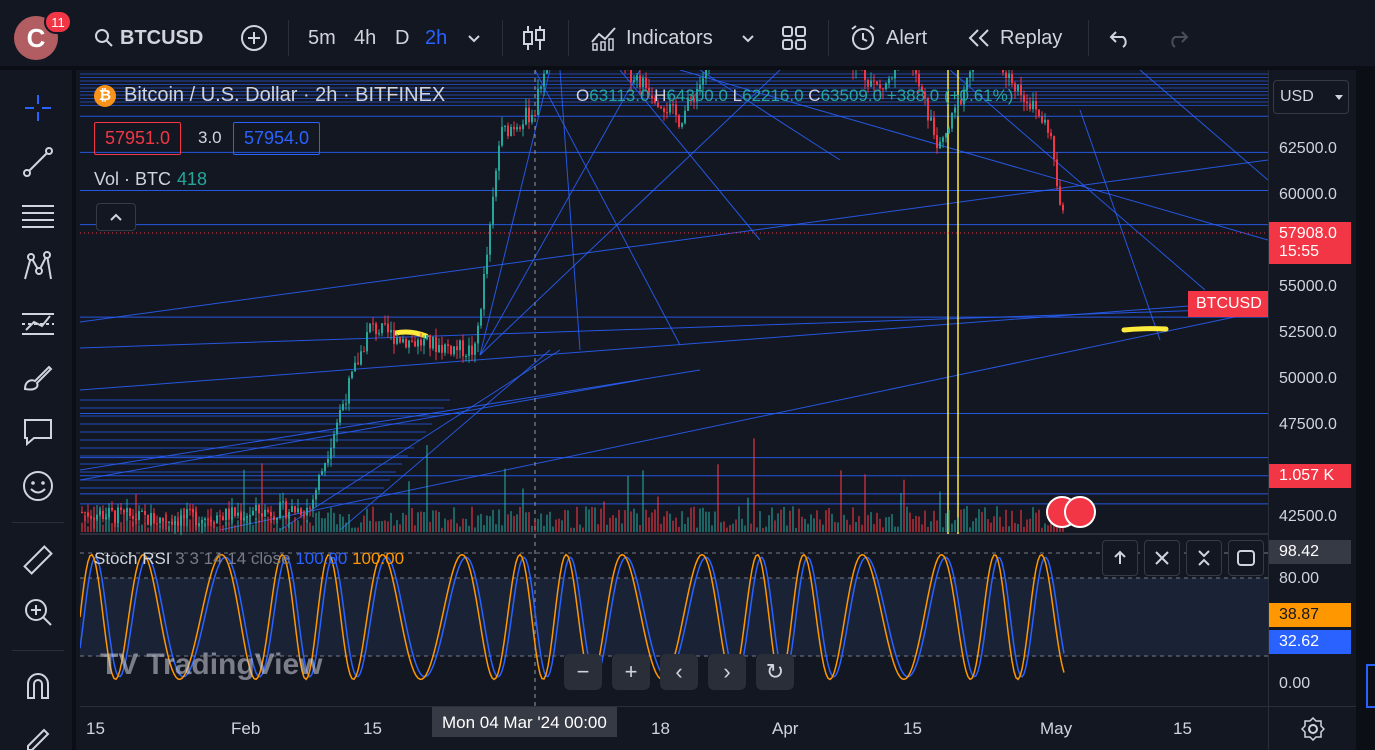  I want to click on interval-5m: 5m, so click(322, 38).